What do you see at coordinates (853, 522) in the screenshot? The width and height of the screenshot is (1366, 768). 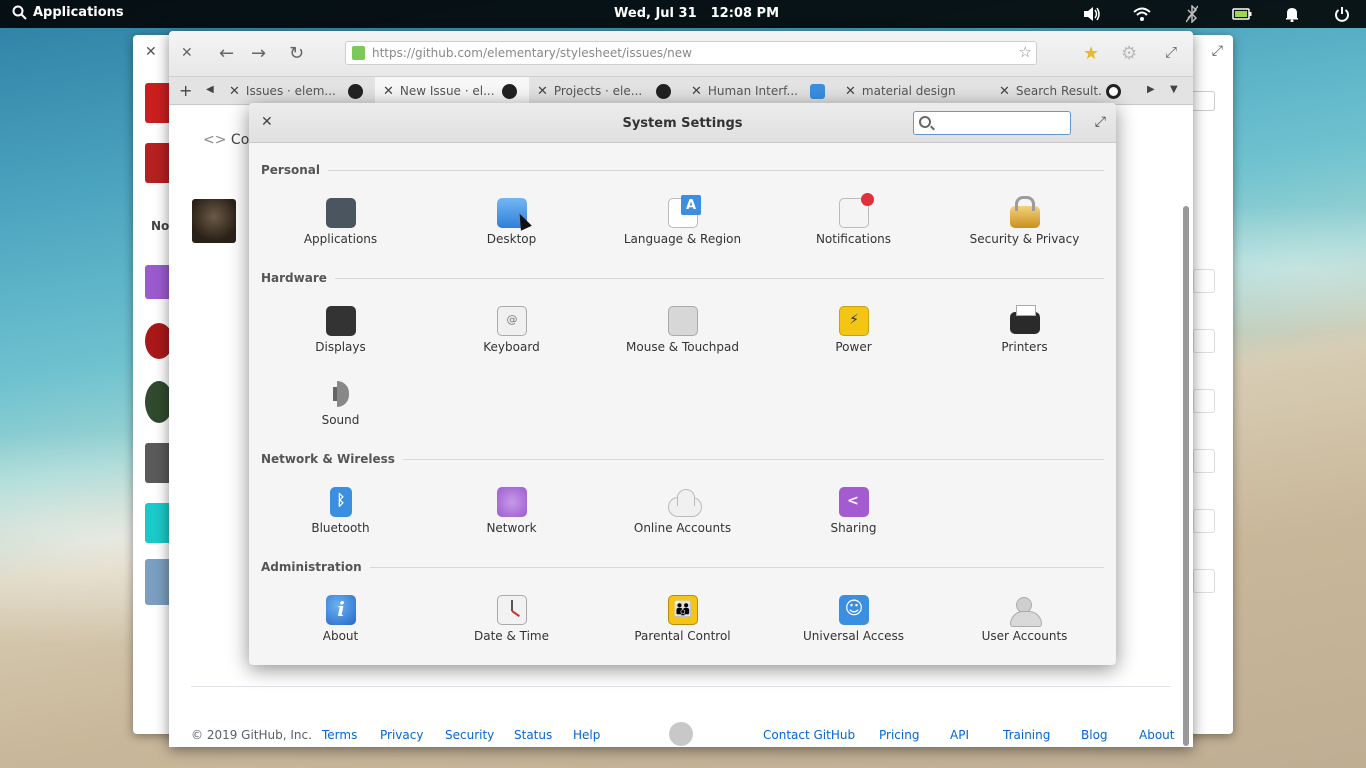 I see `plug-sharing: Sharing` at bounding box center [853, 522].